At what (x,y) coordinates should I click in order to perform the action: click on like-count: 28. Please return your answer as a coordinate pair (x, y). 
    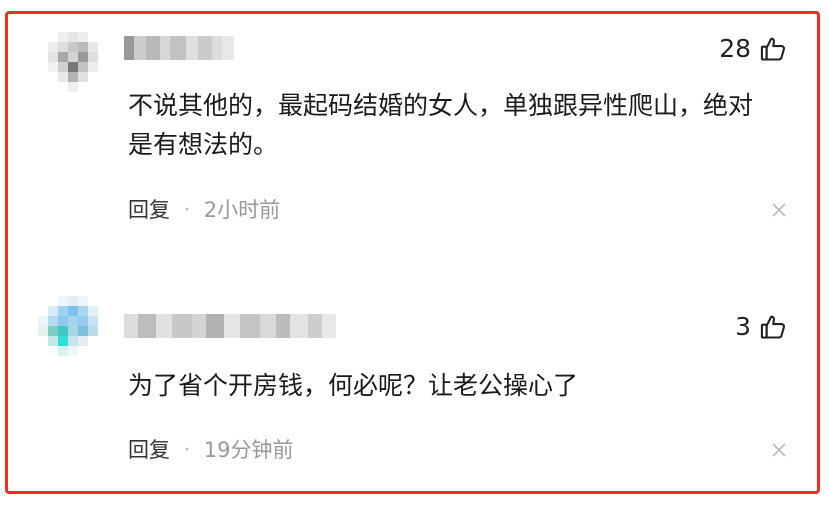
    Looking at the image, I should click on (735, 48).